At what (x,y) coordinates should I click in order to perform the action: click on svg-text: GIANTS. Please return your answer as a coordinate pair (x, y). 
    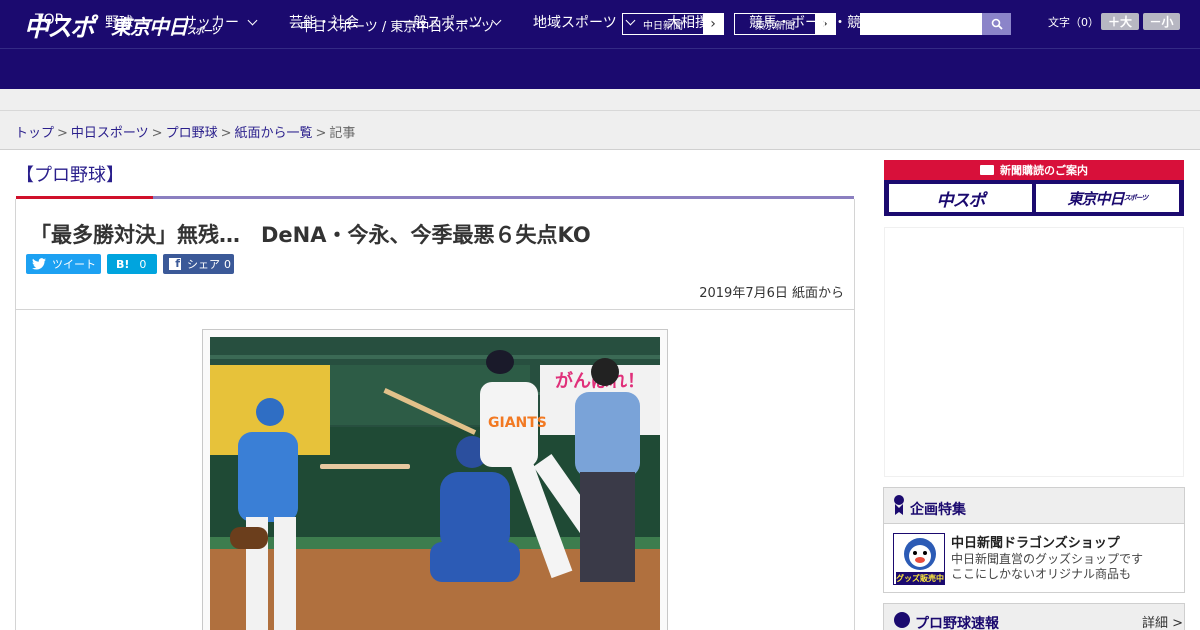
    Looking at the image, I should click on (517, 423).